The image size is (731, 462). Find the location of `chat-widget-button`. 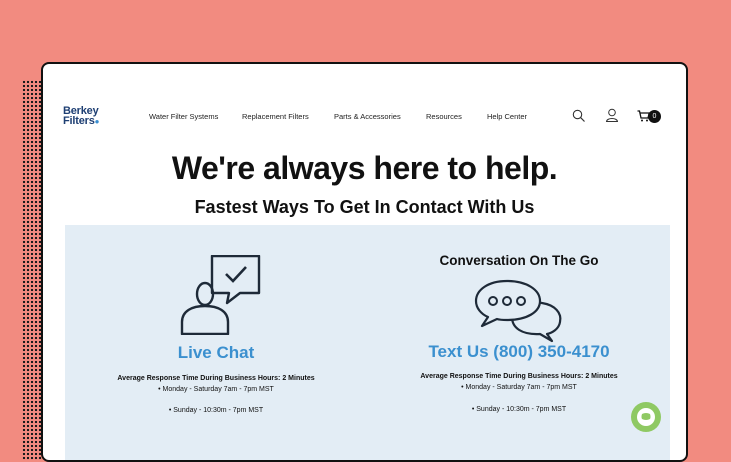

chat-widget-button is located at coordinates (646, 417).